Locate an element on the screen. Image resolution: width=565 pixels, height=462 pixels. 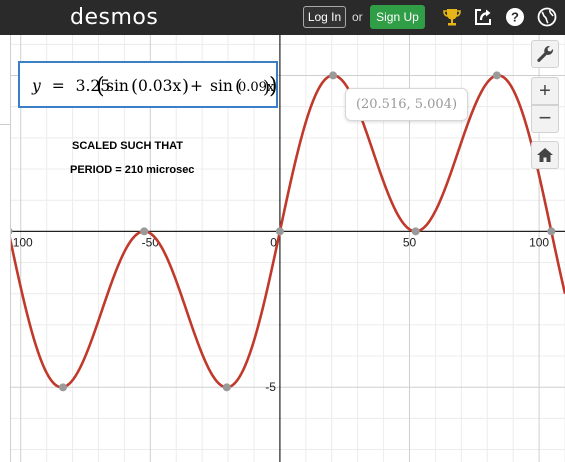
expr-func1: sin is located at coordinates (117, 86).